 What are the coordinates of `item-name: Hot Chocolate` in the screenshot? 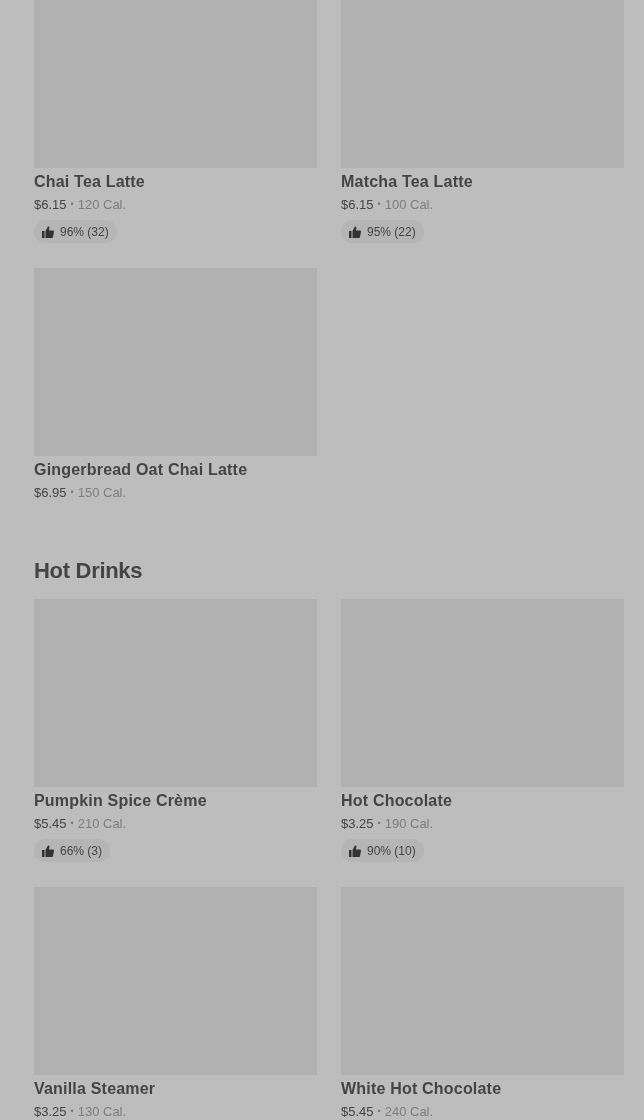 It's located at (397, 801).